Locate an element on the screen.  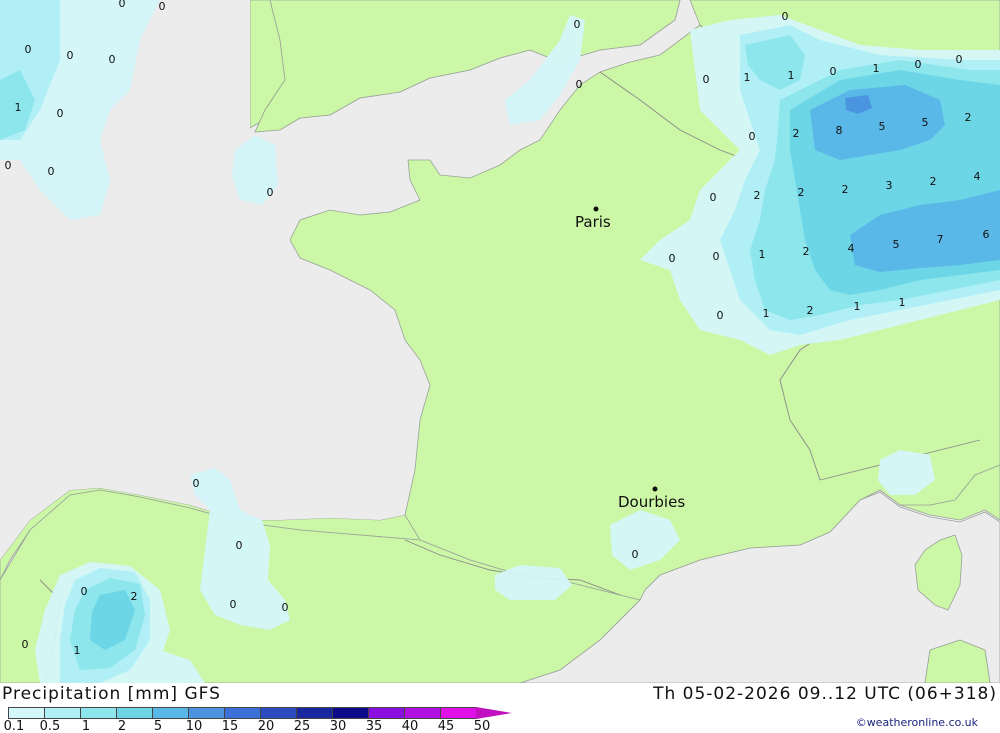
legend-label: 0.1 is located at coordinates (14, 726).